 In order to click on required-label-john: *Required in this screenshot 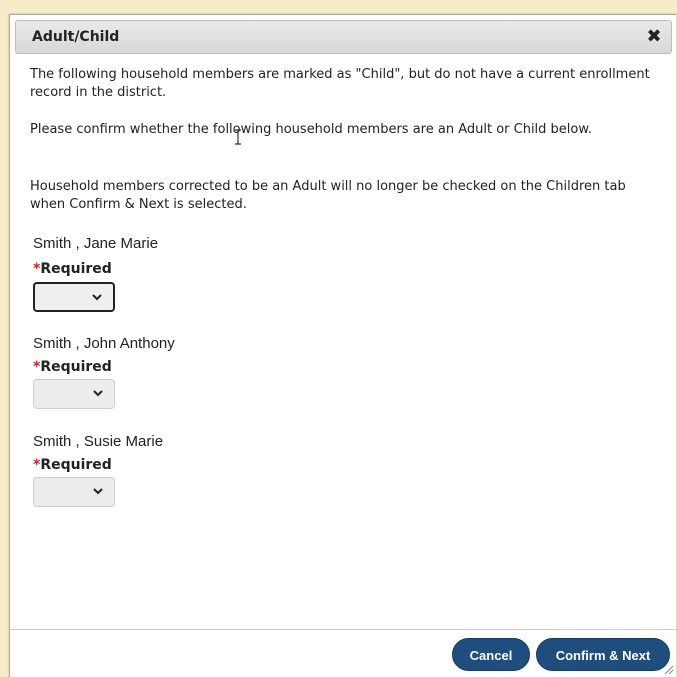, I will do `click(72, 367)`.